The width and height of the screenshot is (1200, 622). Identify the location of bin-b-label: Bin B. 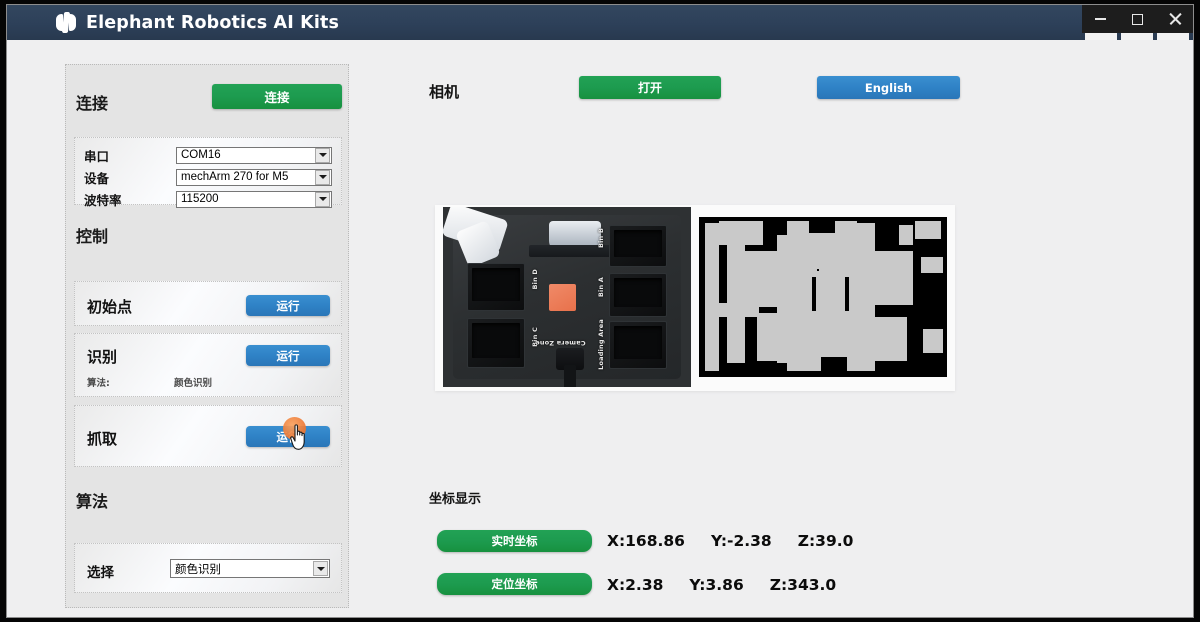
(601, 238).